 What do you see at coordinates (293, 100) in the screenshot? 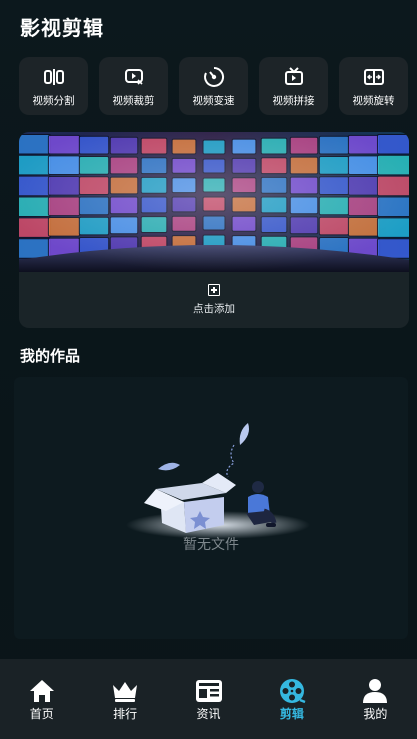
I see `tool-label: 视频拼接` at bounding box center [293, 100].